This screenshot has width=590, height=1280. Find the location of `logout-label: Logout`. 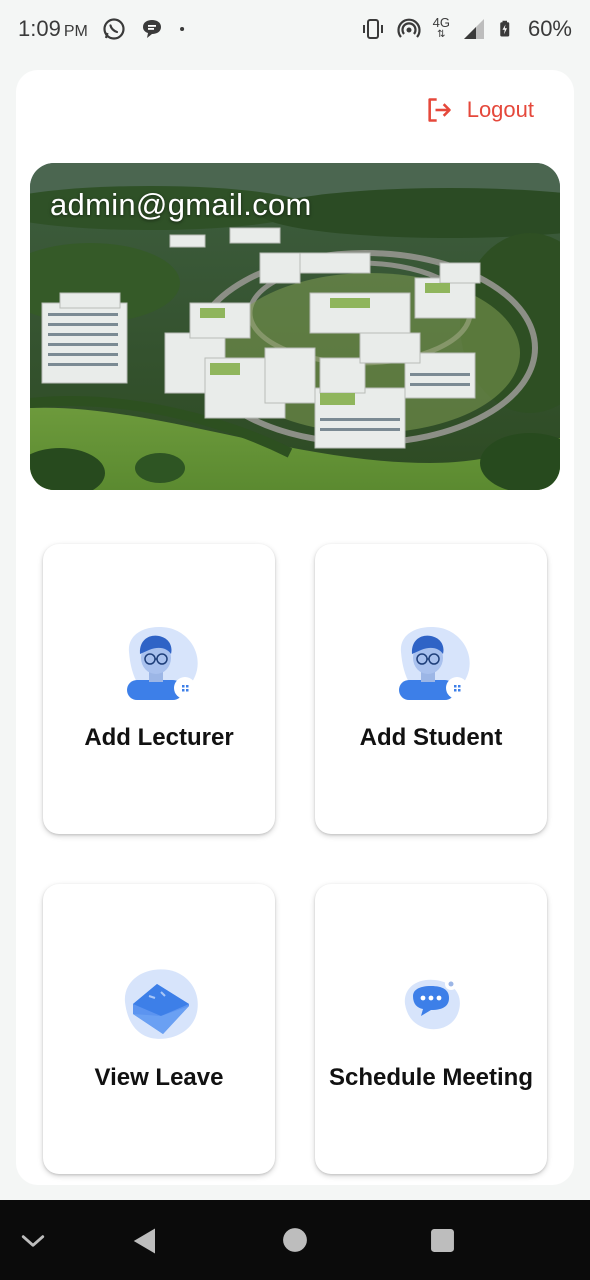

logout-label: Logout is located at coordinates (500, 109).